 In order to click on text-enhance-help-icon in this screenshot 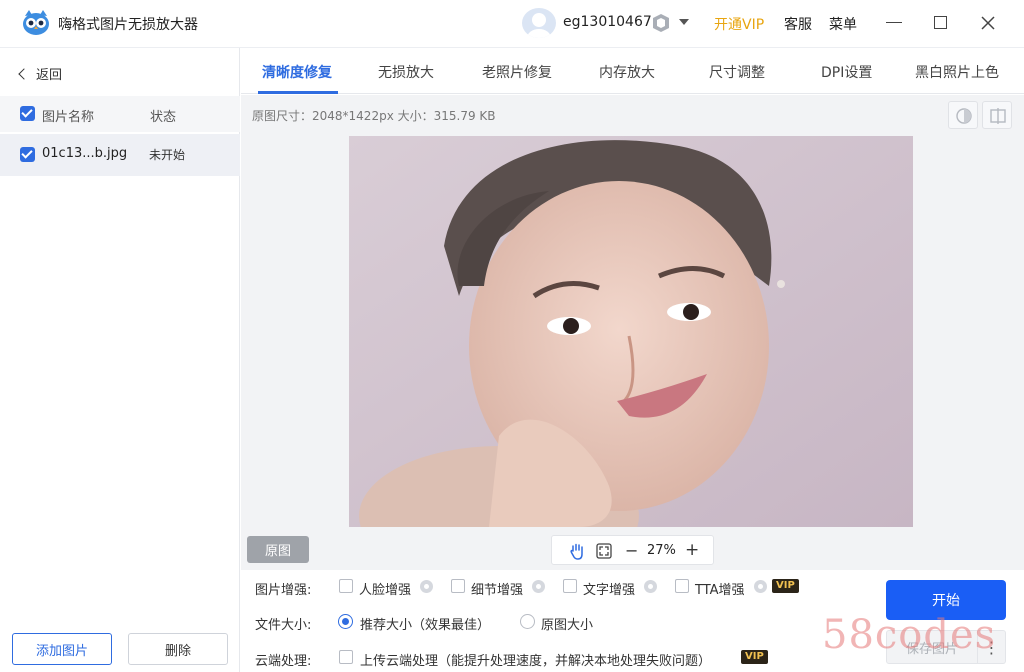, I will do `click(650, 586)`.